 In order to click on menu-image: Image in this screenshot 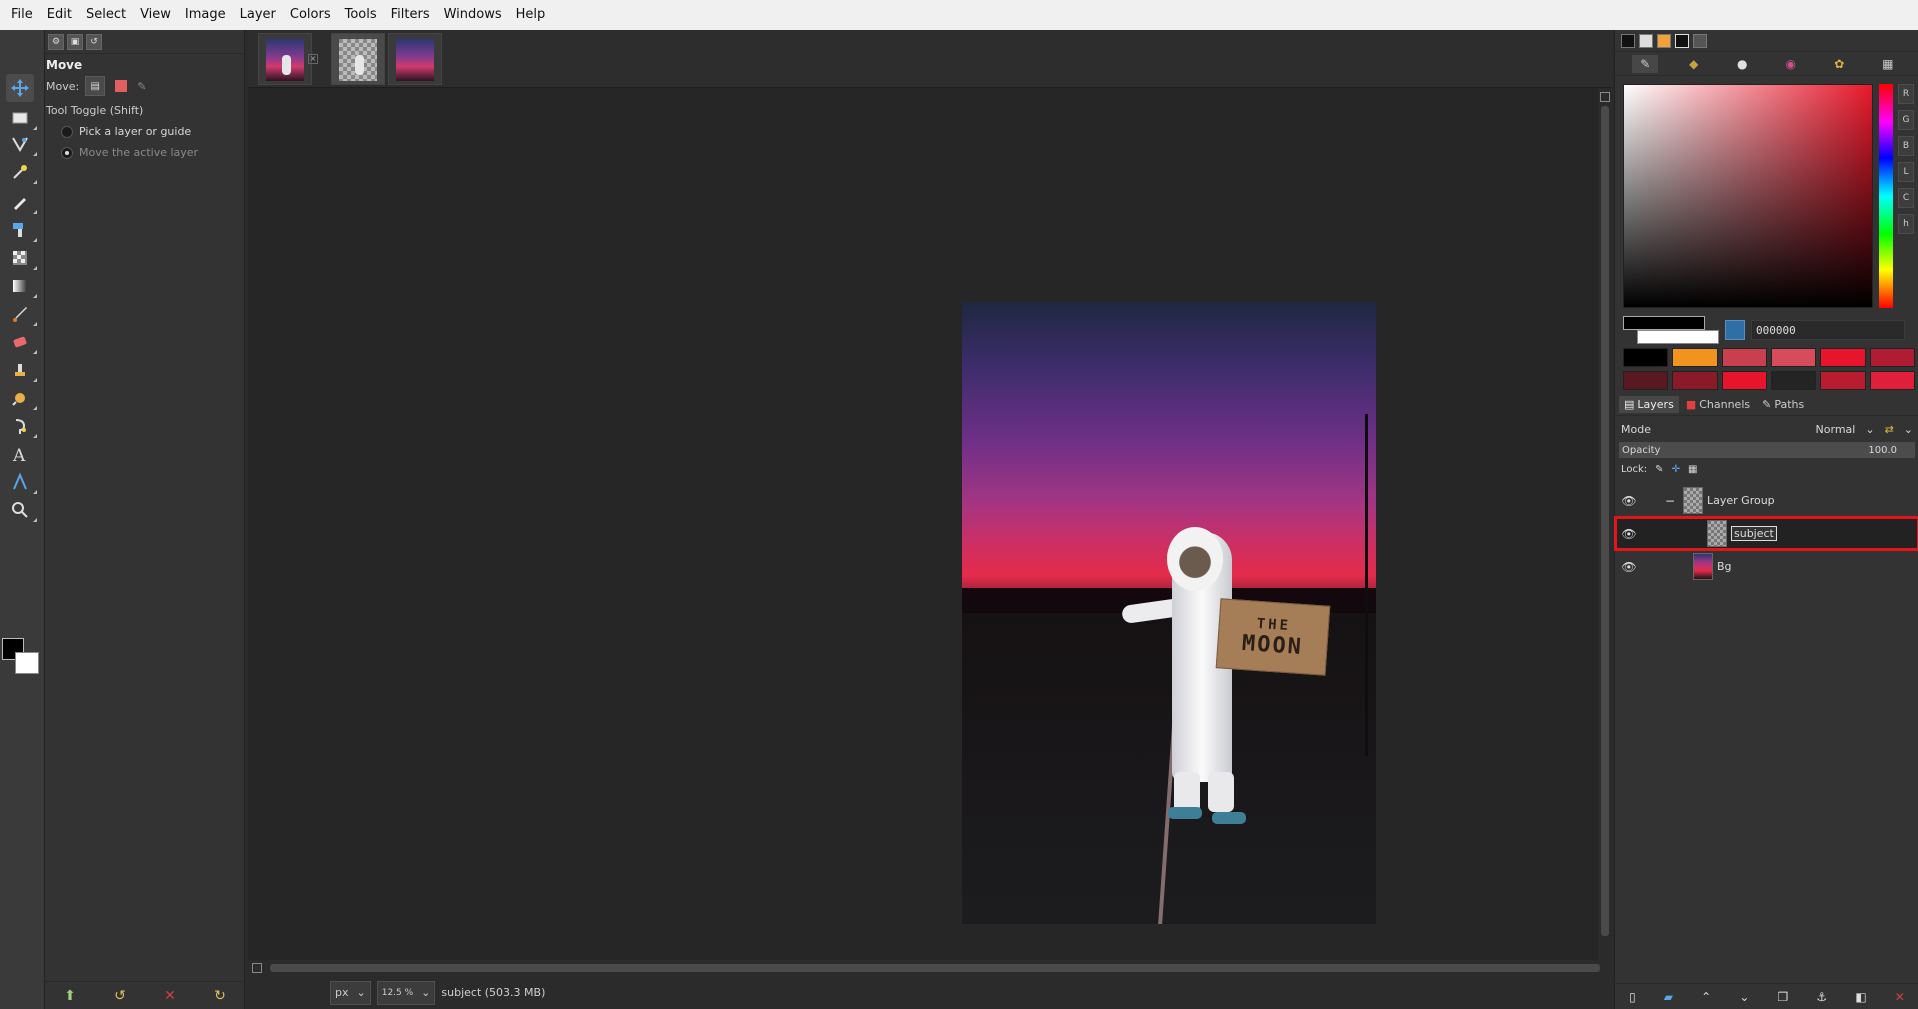, I will do `click(205, 15)`.